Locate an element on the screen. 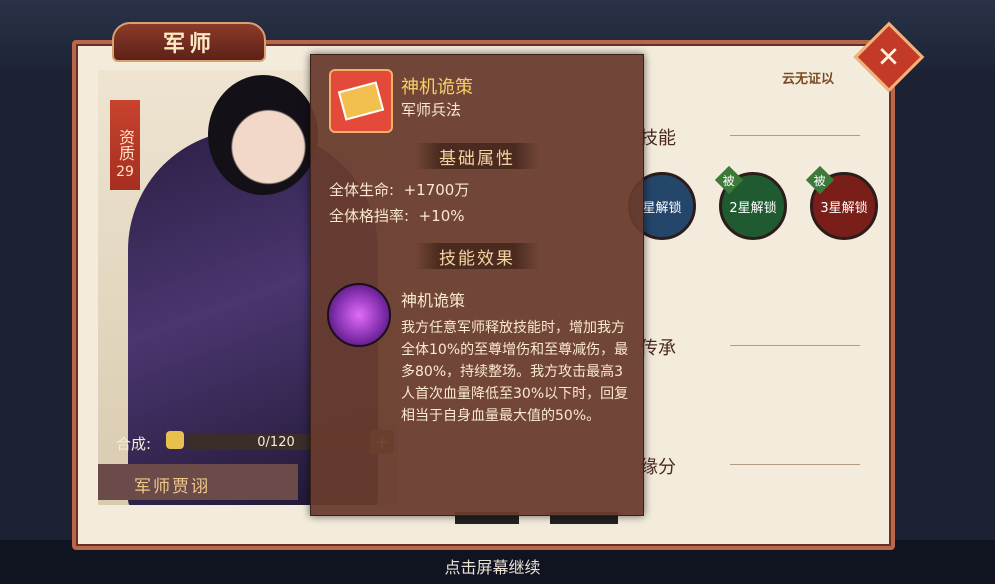 The width and height of the screenshot is (995, 584). strategy-book-icon is located at coordinates (361, 101).